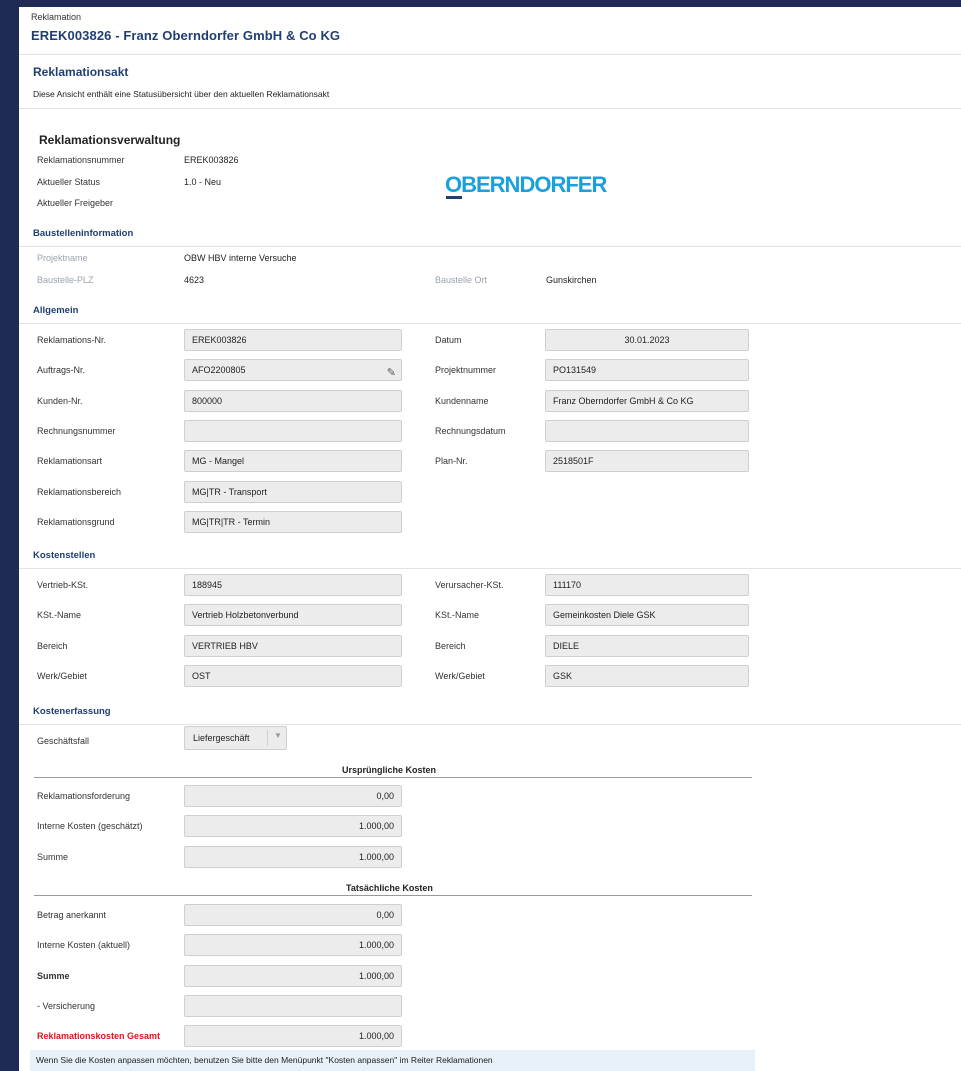 The height and width of the screenshot is (1071, 961). I want to click on date-label: Datum, so click(448, 340).